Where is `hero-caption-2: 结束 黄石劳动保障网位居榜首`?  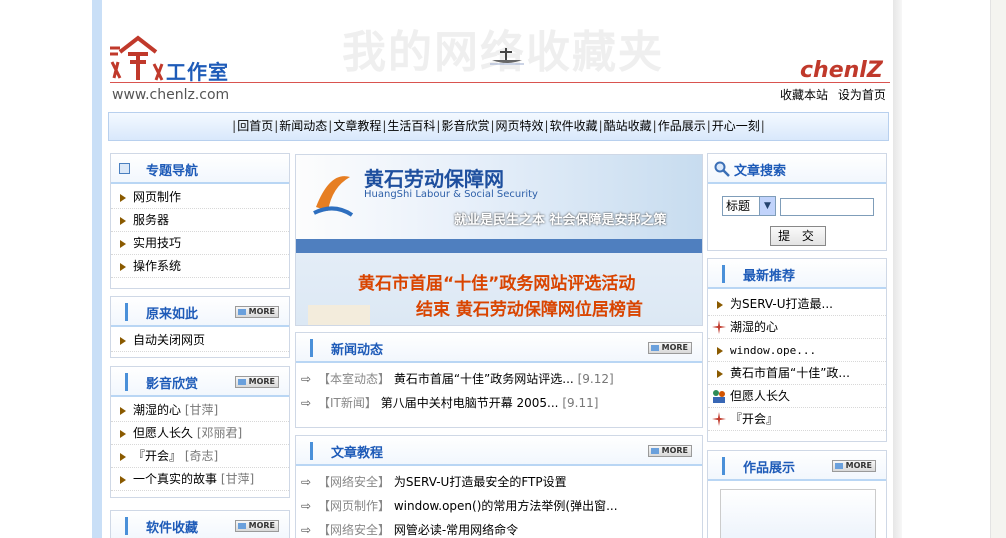 hero-caption-2: 结束 黄石劳动保障网位居榜首 is located at coordinates (529, 310).